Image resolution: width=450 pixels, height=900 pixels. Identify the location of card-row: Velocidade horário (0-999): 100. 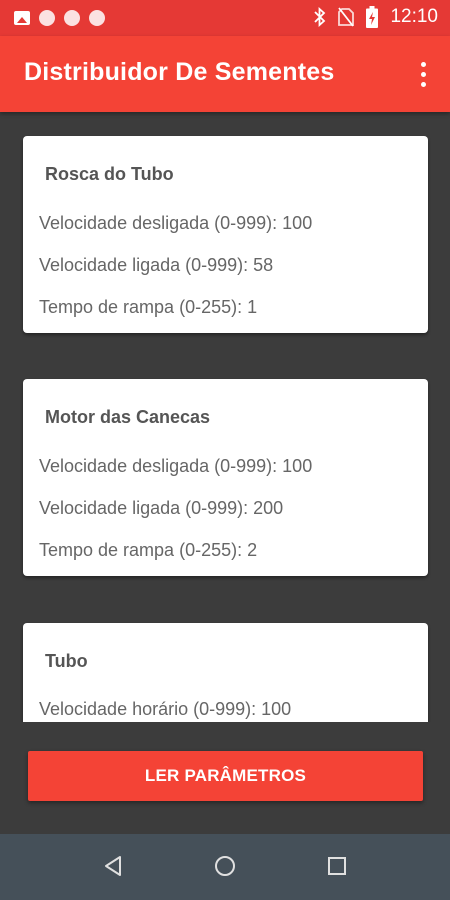
(165, 709).